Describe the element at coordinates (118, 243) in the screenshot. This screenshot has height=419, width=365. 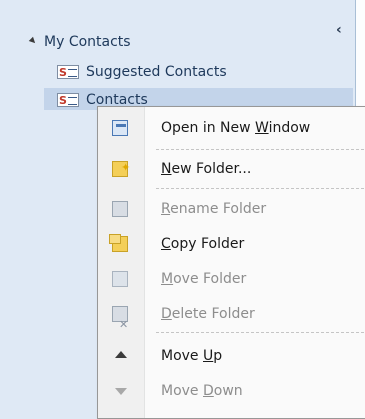
I see `copy-folder-icon` at that location.